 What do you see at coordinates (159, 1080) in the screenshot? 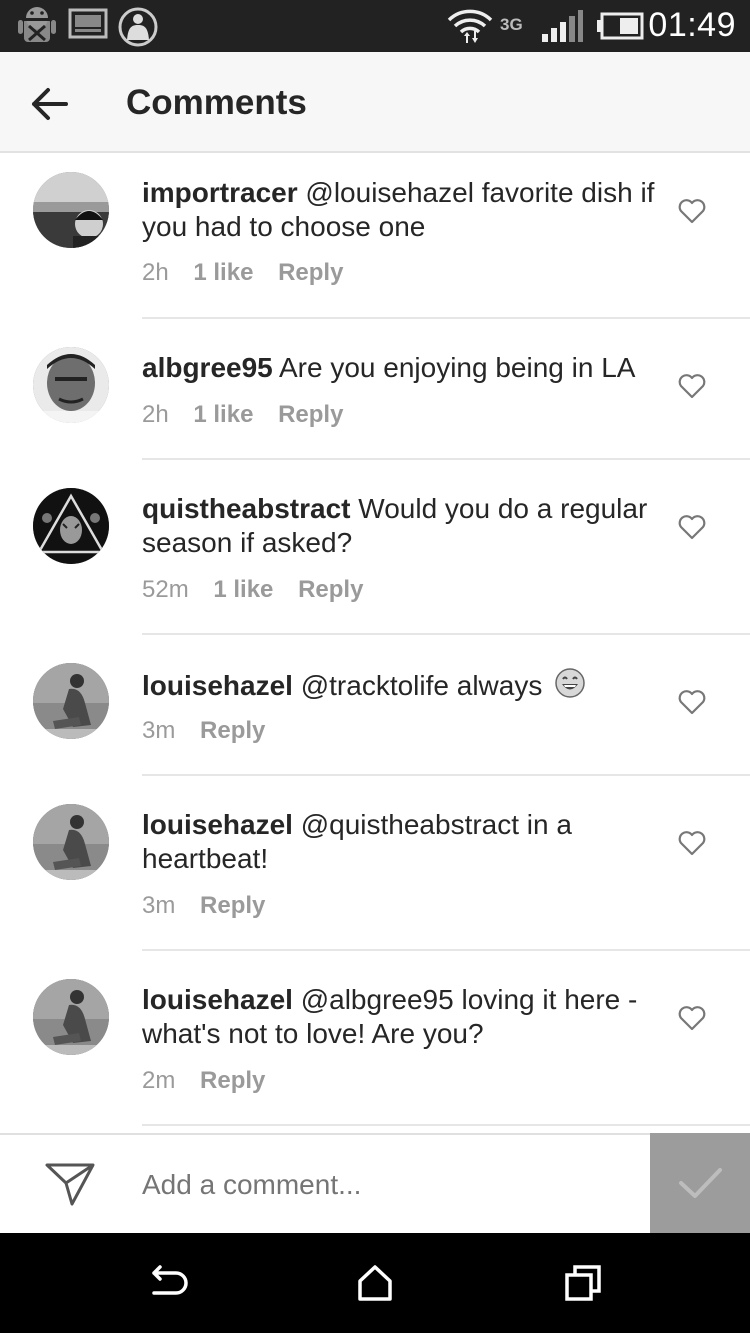
I see `comment-time: 2m` at bounding box center [159, 1080].